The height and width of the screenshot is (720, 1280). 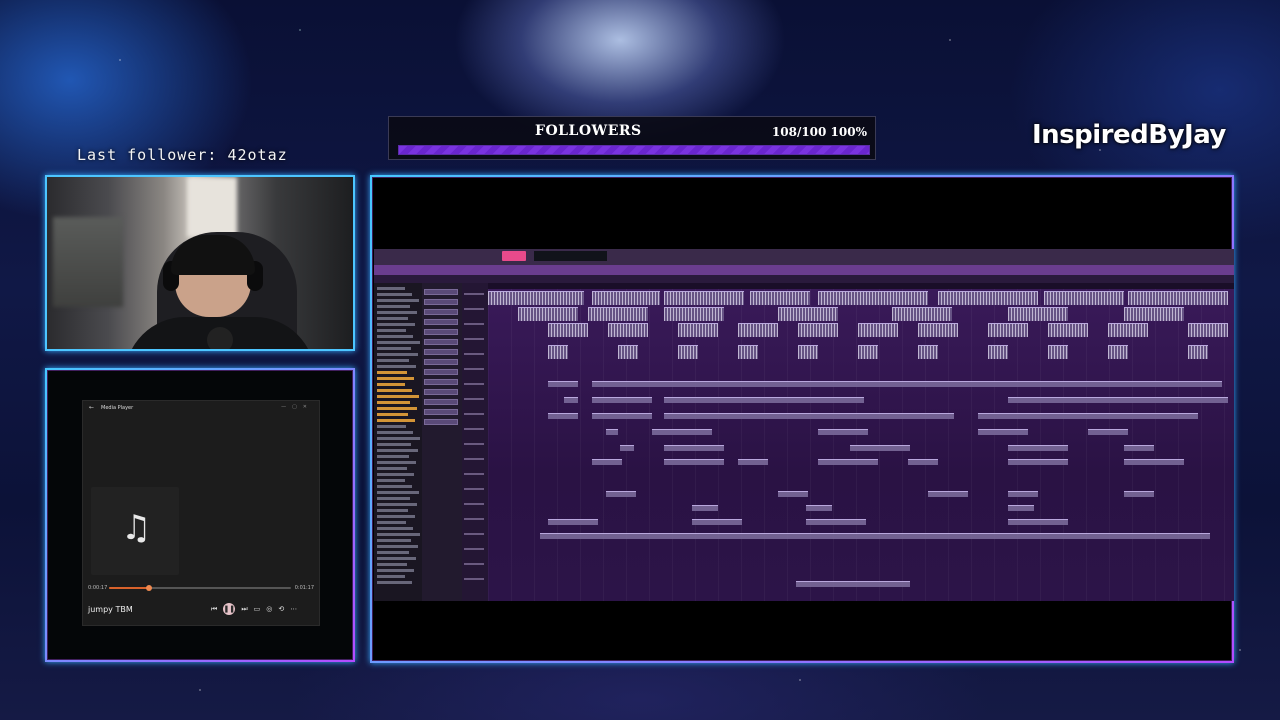 I want to click on cast-icon: ◎, so click(x=269, y=609).